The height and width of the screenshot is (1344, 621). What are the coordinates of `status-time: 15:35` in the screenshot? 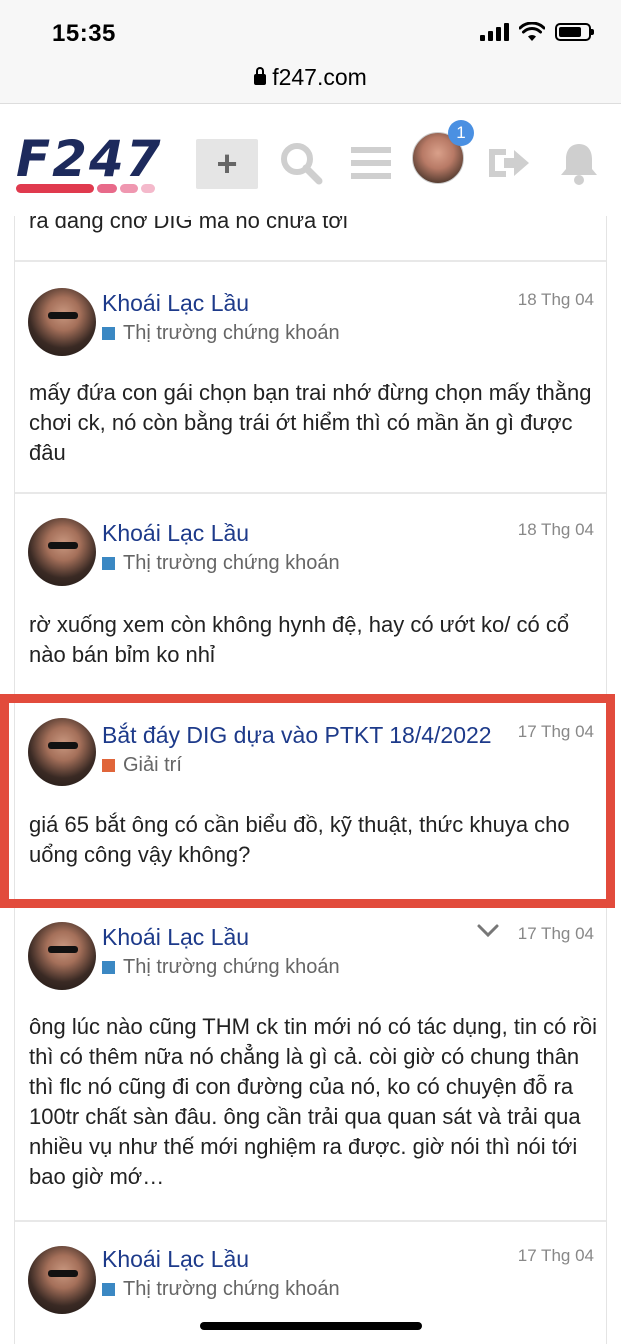 It's located at (84, 33).